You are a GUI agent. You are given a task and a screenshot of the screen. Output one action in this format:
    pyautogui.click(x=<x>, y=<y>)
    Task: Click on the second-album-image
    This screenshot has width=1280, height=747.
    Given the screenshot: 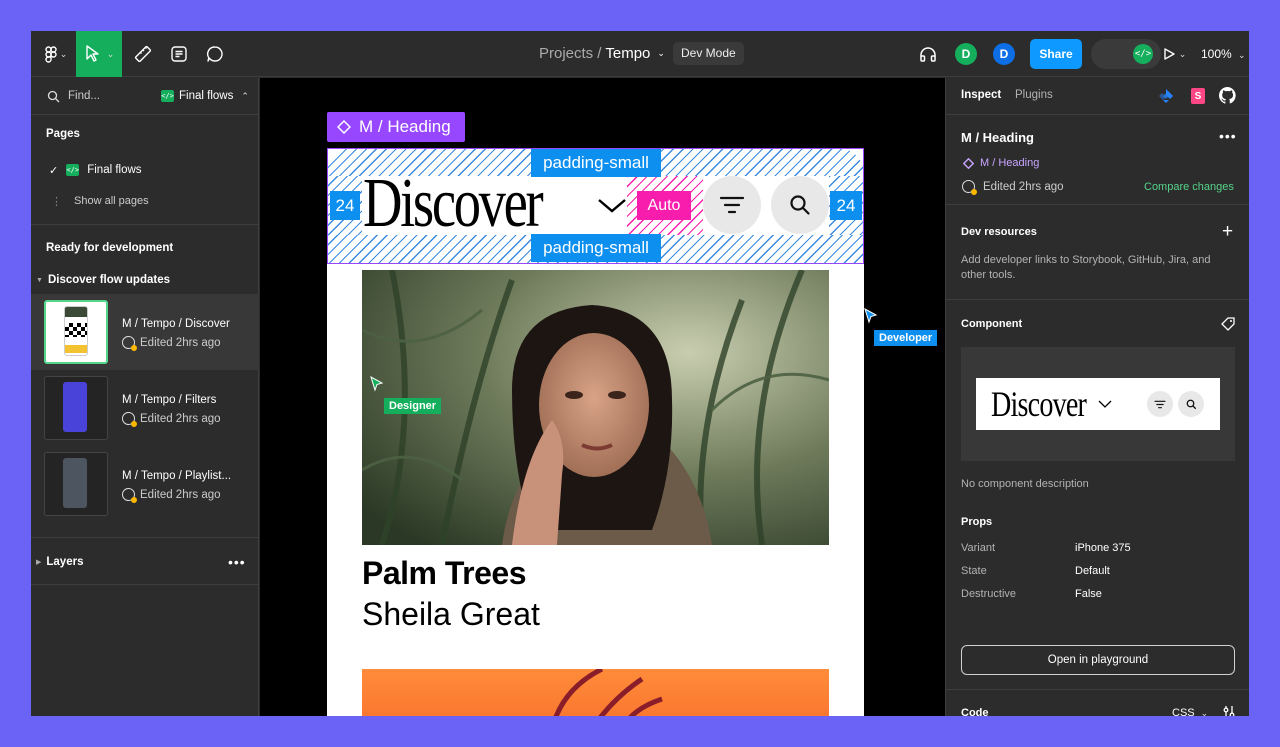 What is the action you would take?
    pyautogui.click(x=595, y=691)
    